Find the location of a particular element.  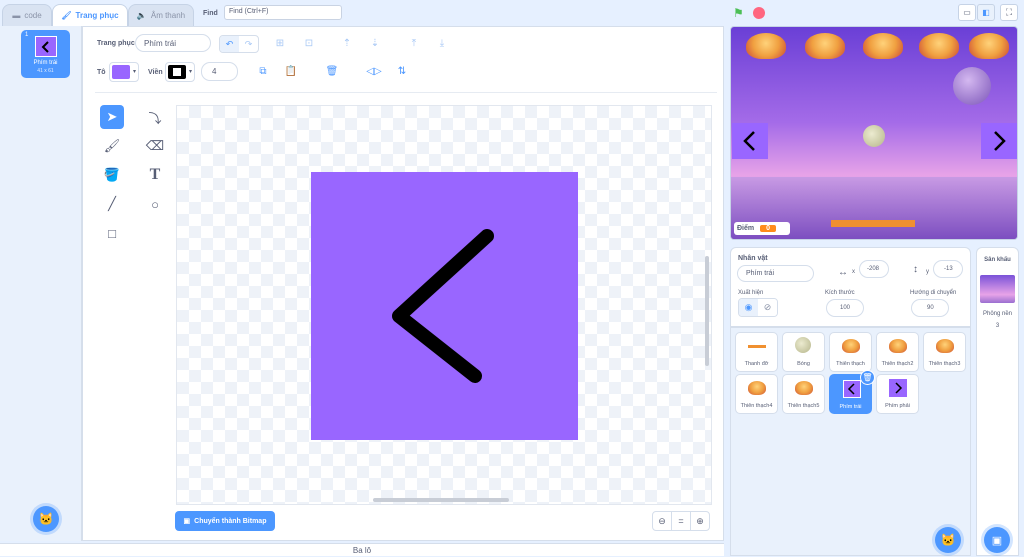

tab-code: ▬ code is located at coordinates (27, 15).